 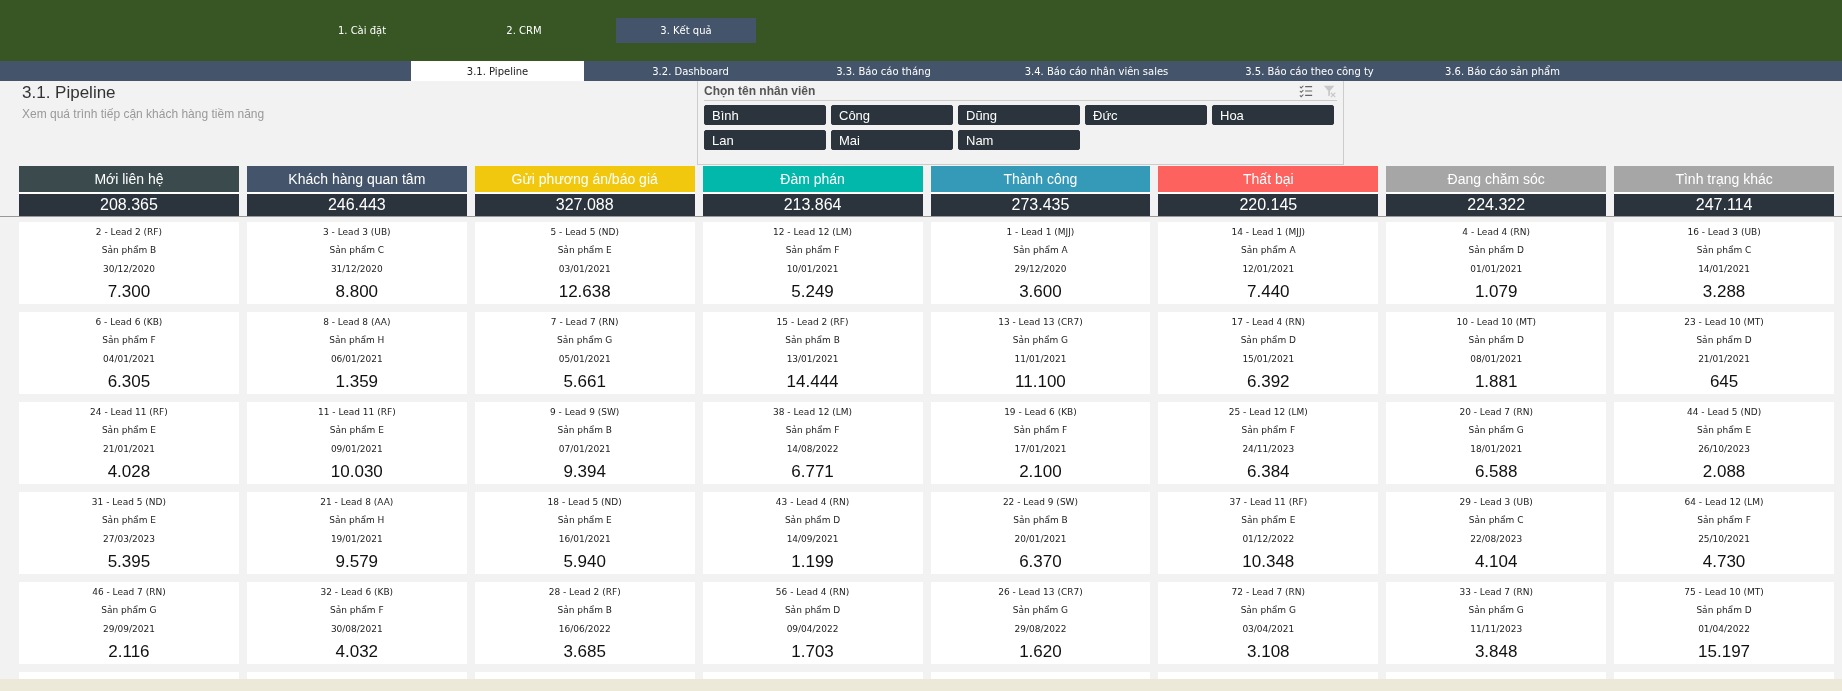 I want to click on lead-name: 10 - Lead 10 (MT), so click(x=1496, y=322).